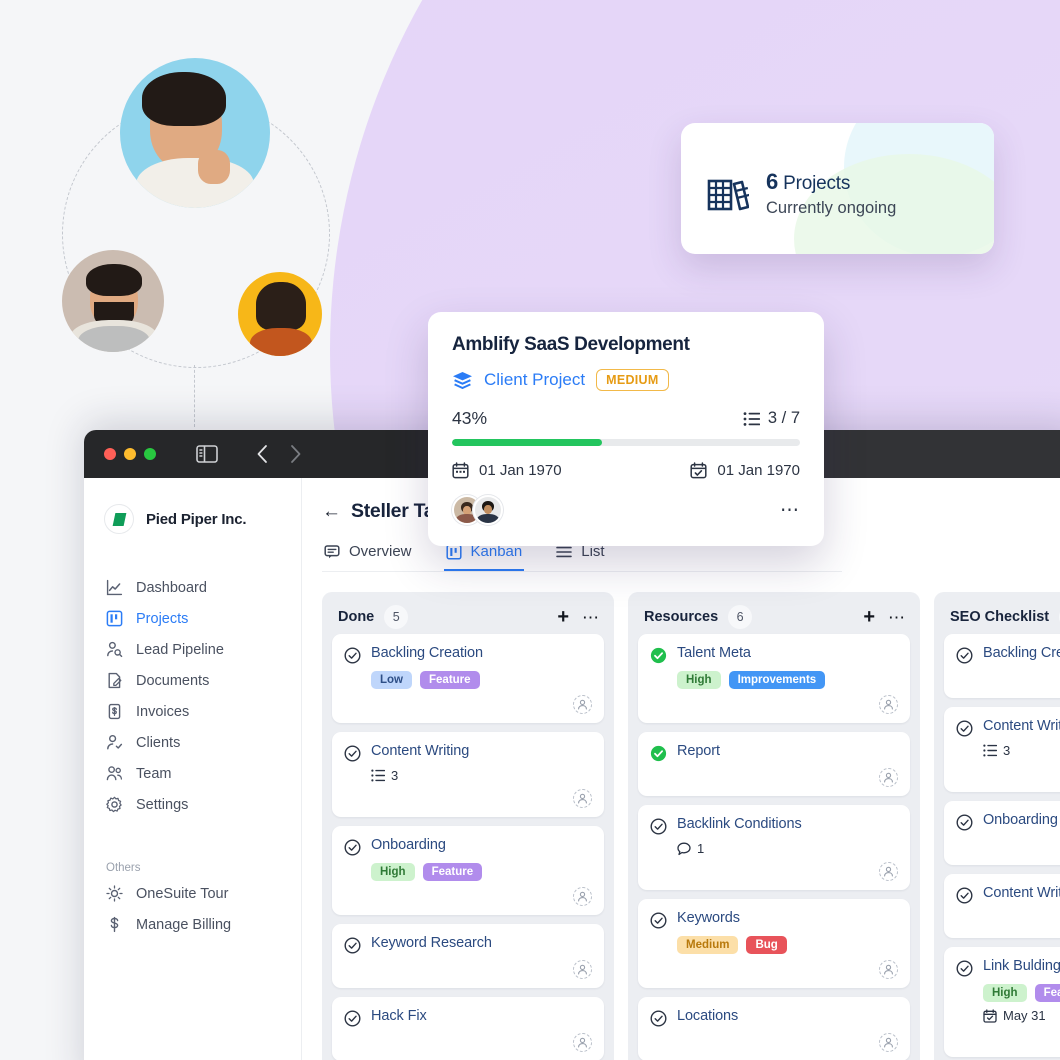 Image resolution: width=1060 pixels, height=1060 pixels. I want to click on card-title: Content Writing, so click(420, 751).